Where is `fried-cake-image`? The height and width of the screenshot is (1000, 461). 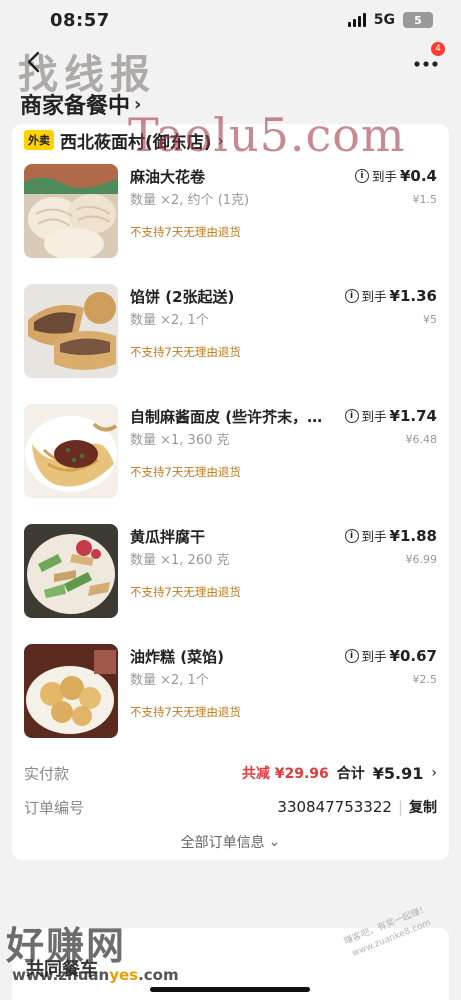 fried-cake-image is located at coordinates (71, 691).